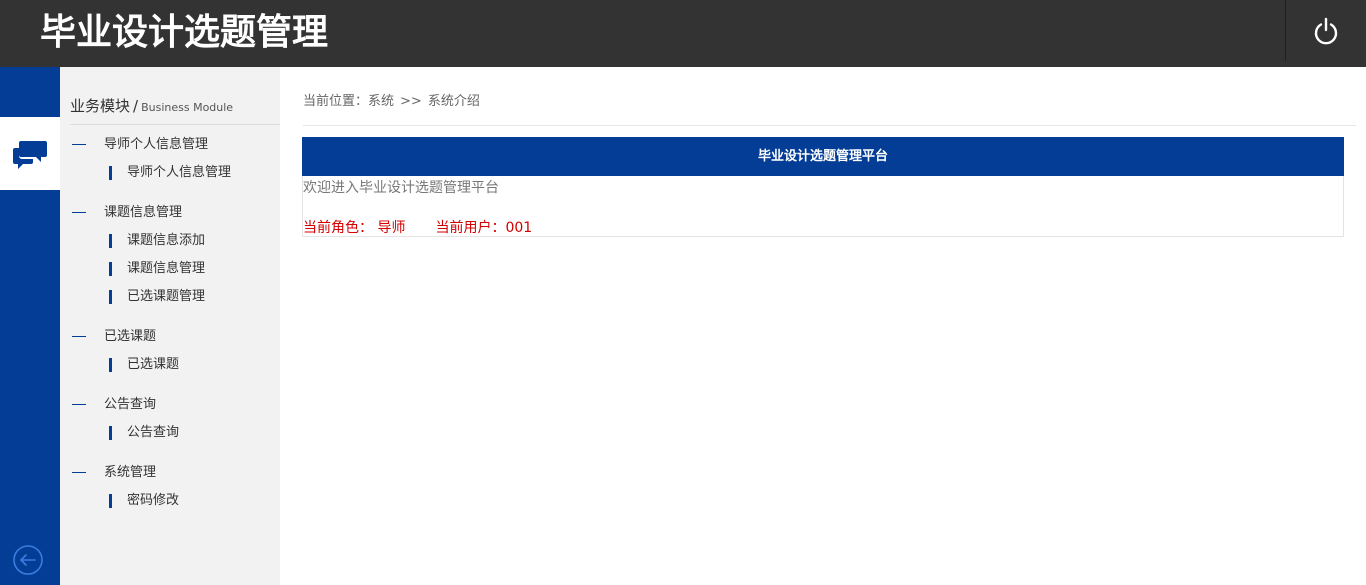 The image size is (1366, 585). I want to click on role-label: 当前角色：, so click(338, 228).